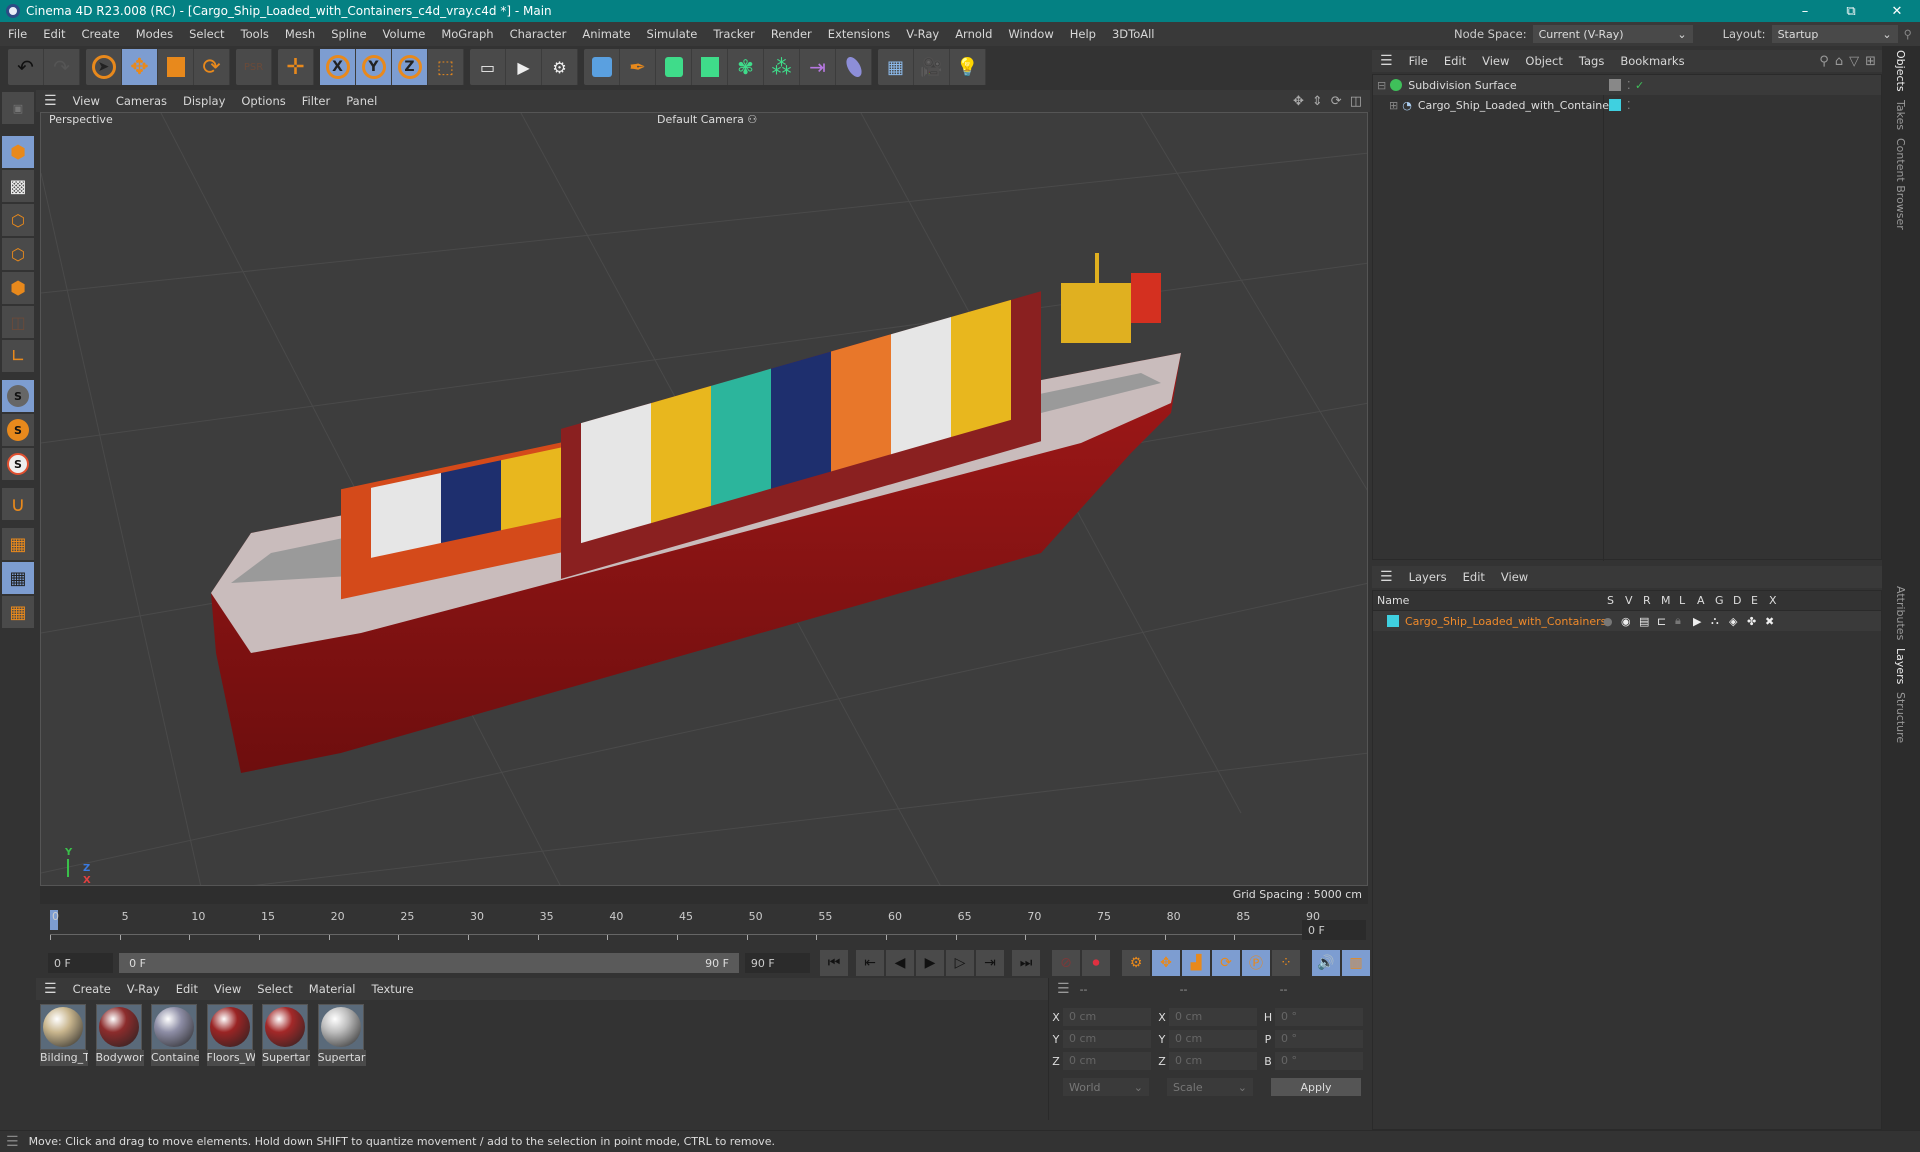 The image size is (1920, 1152). Describe the element at coordinates (263, 101) in the screenshot. I see `viewport-menu-options: Options` at that location.